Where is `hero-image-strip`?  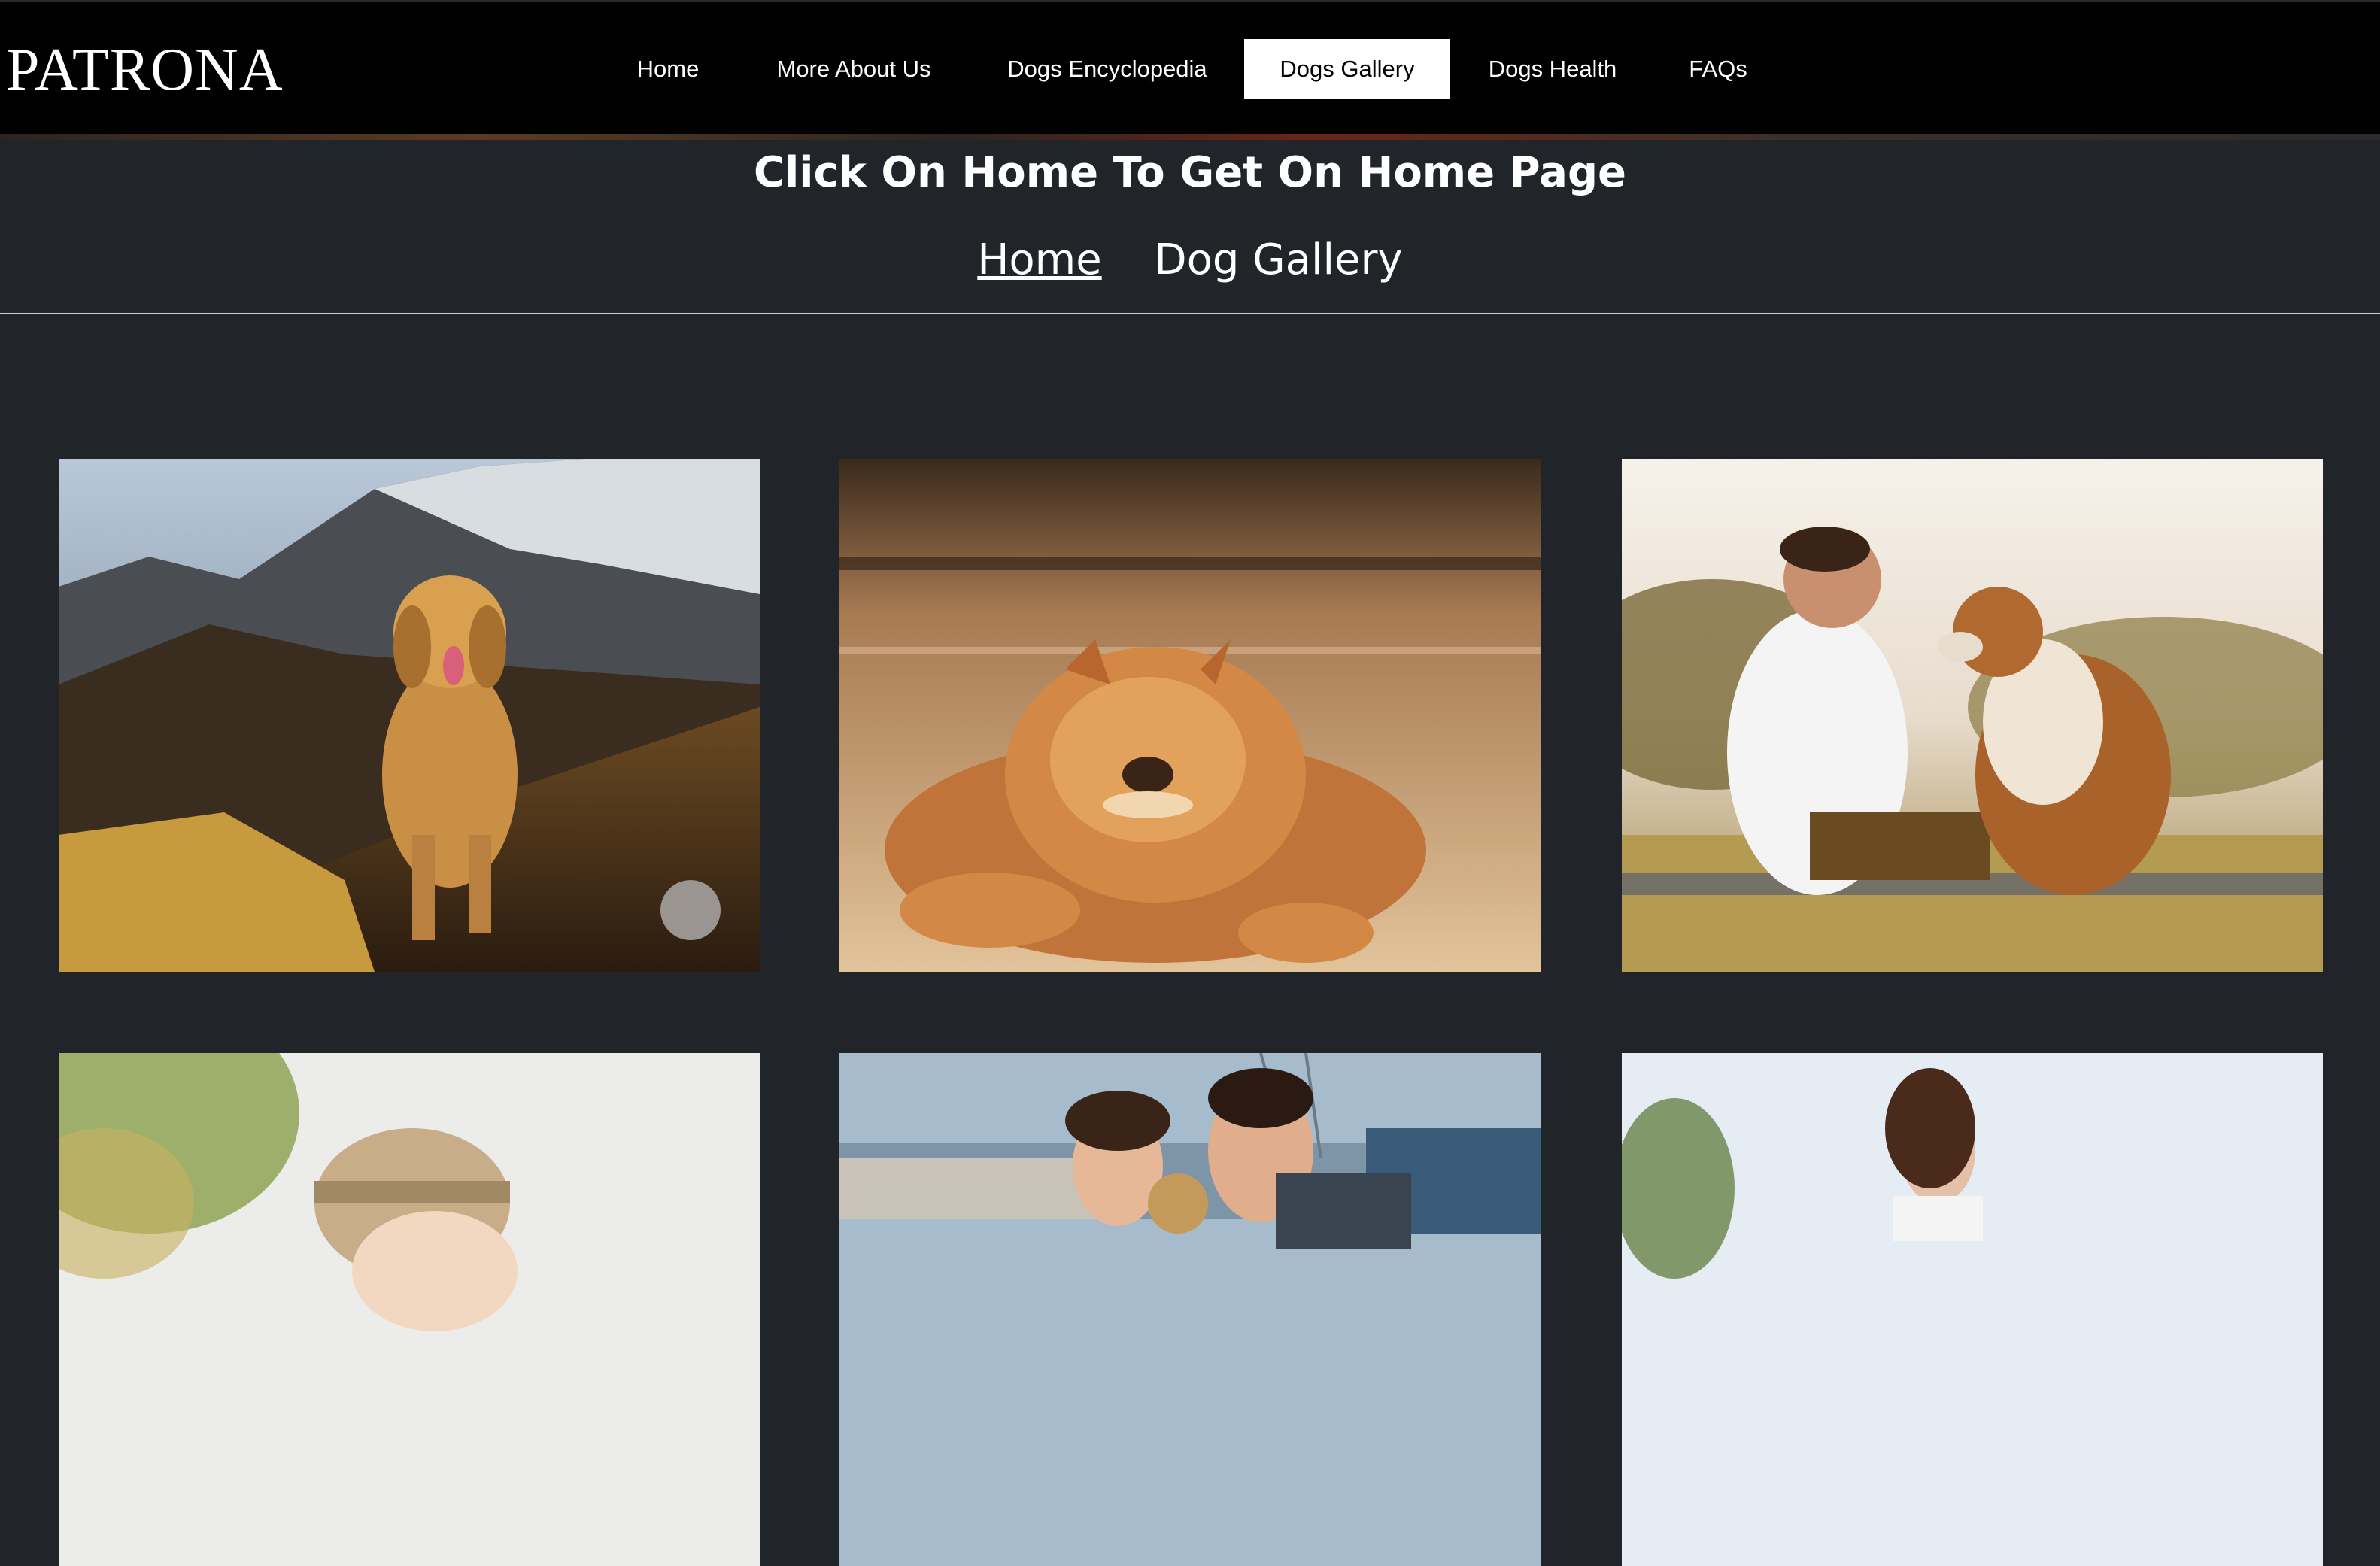 hero-image-strip is located at coordinates (1190, 137).